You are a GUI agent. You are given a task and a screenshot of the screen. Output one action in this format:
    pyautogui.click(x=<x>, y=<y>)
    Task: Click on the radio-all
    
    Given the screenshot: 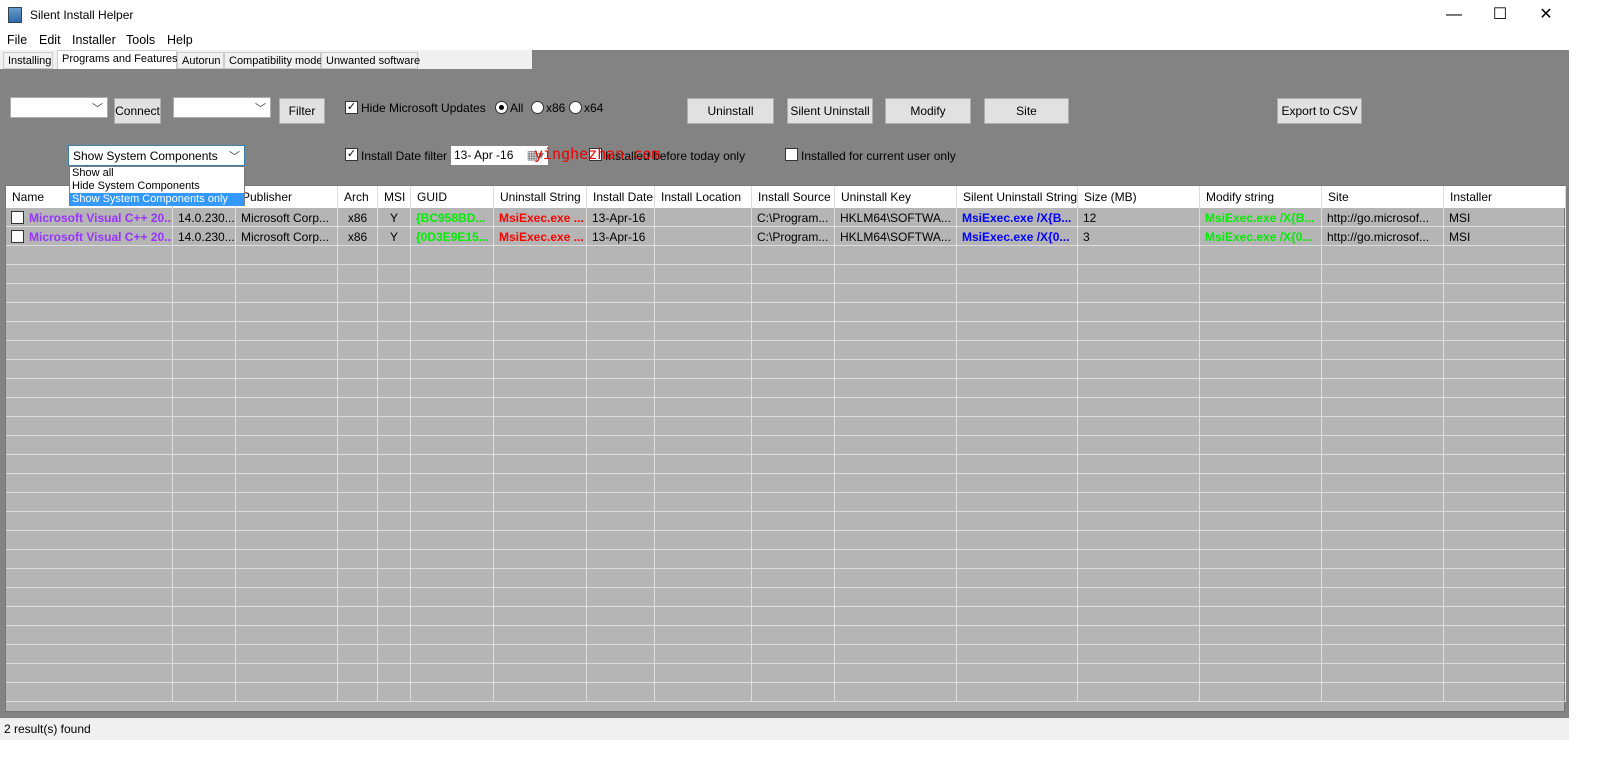 What is the action you would take?
    pyautogui.click(x=501, y=107)
    